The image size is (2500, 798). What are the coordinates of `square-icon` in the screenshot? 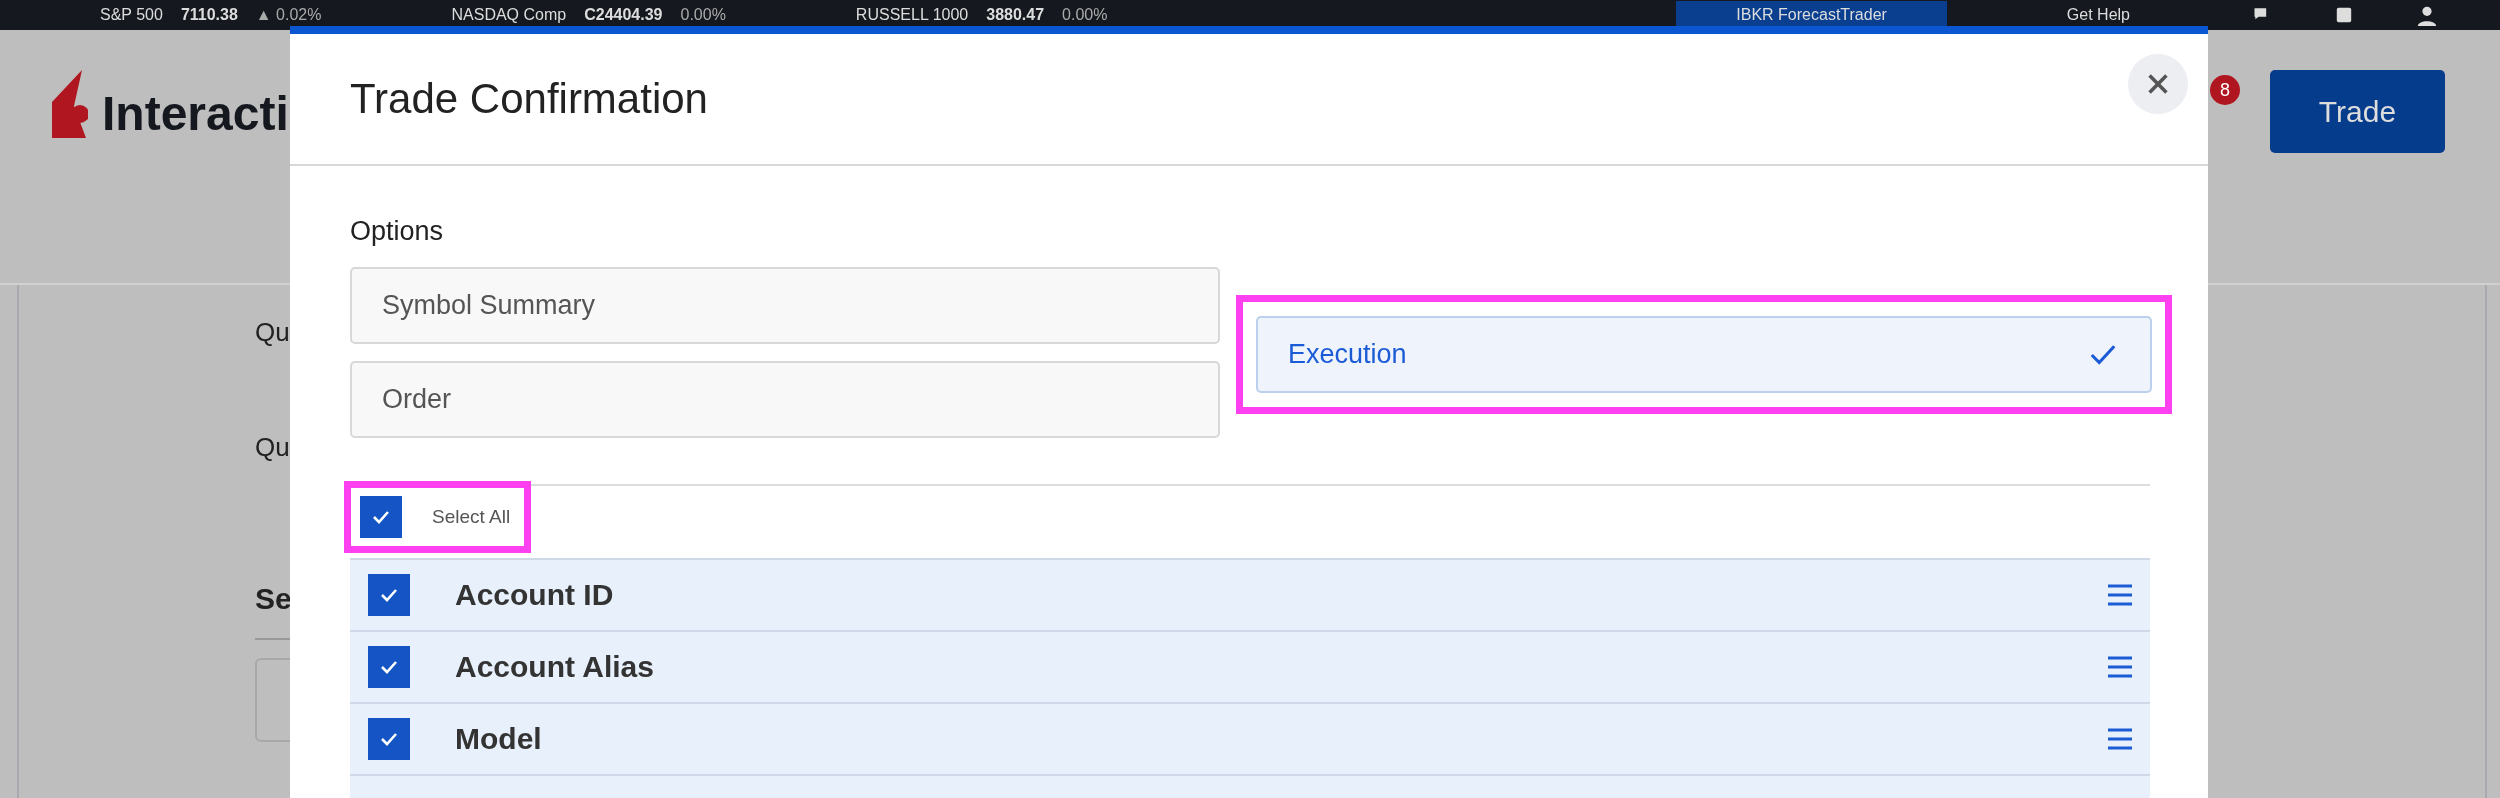 It's located at (2344, 15).